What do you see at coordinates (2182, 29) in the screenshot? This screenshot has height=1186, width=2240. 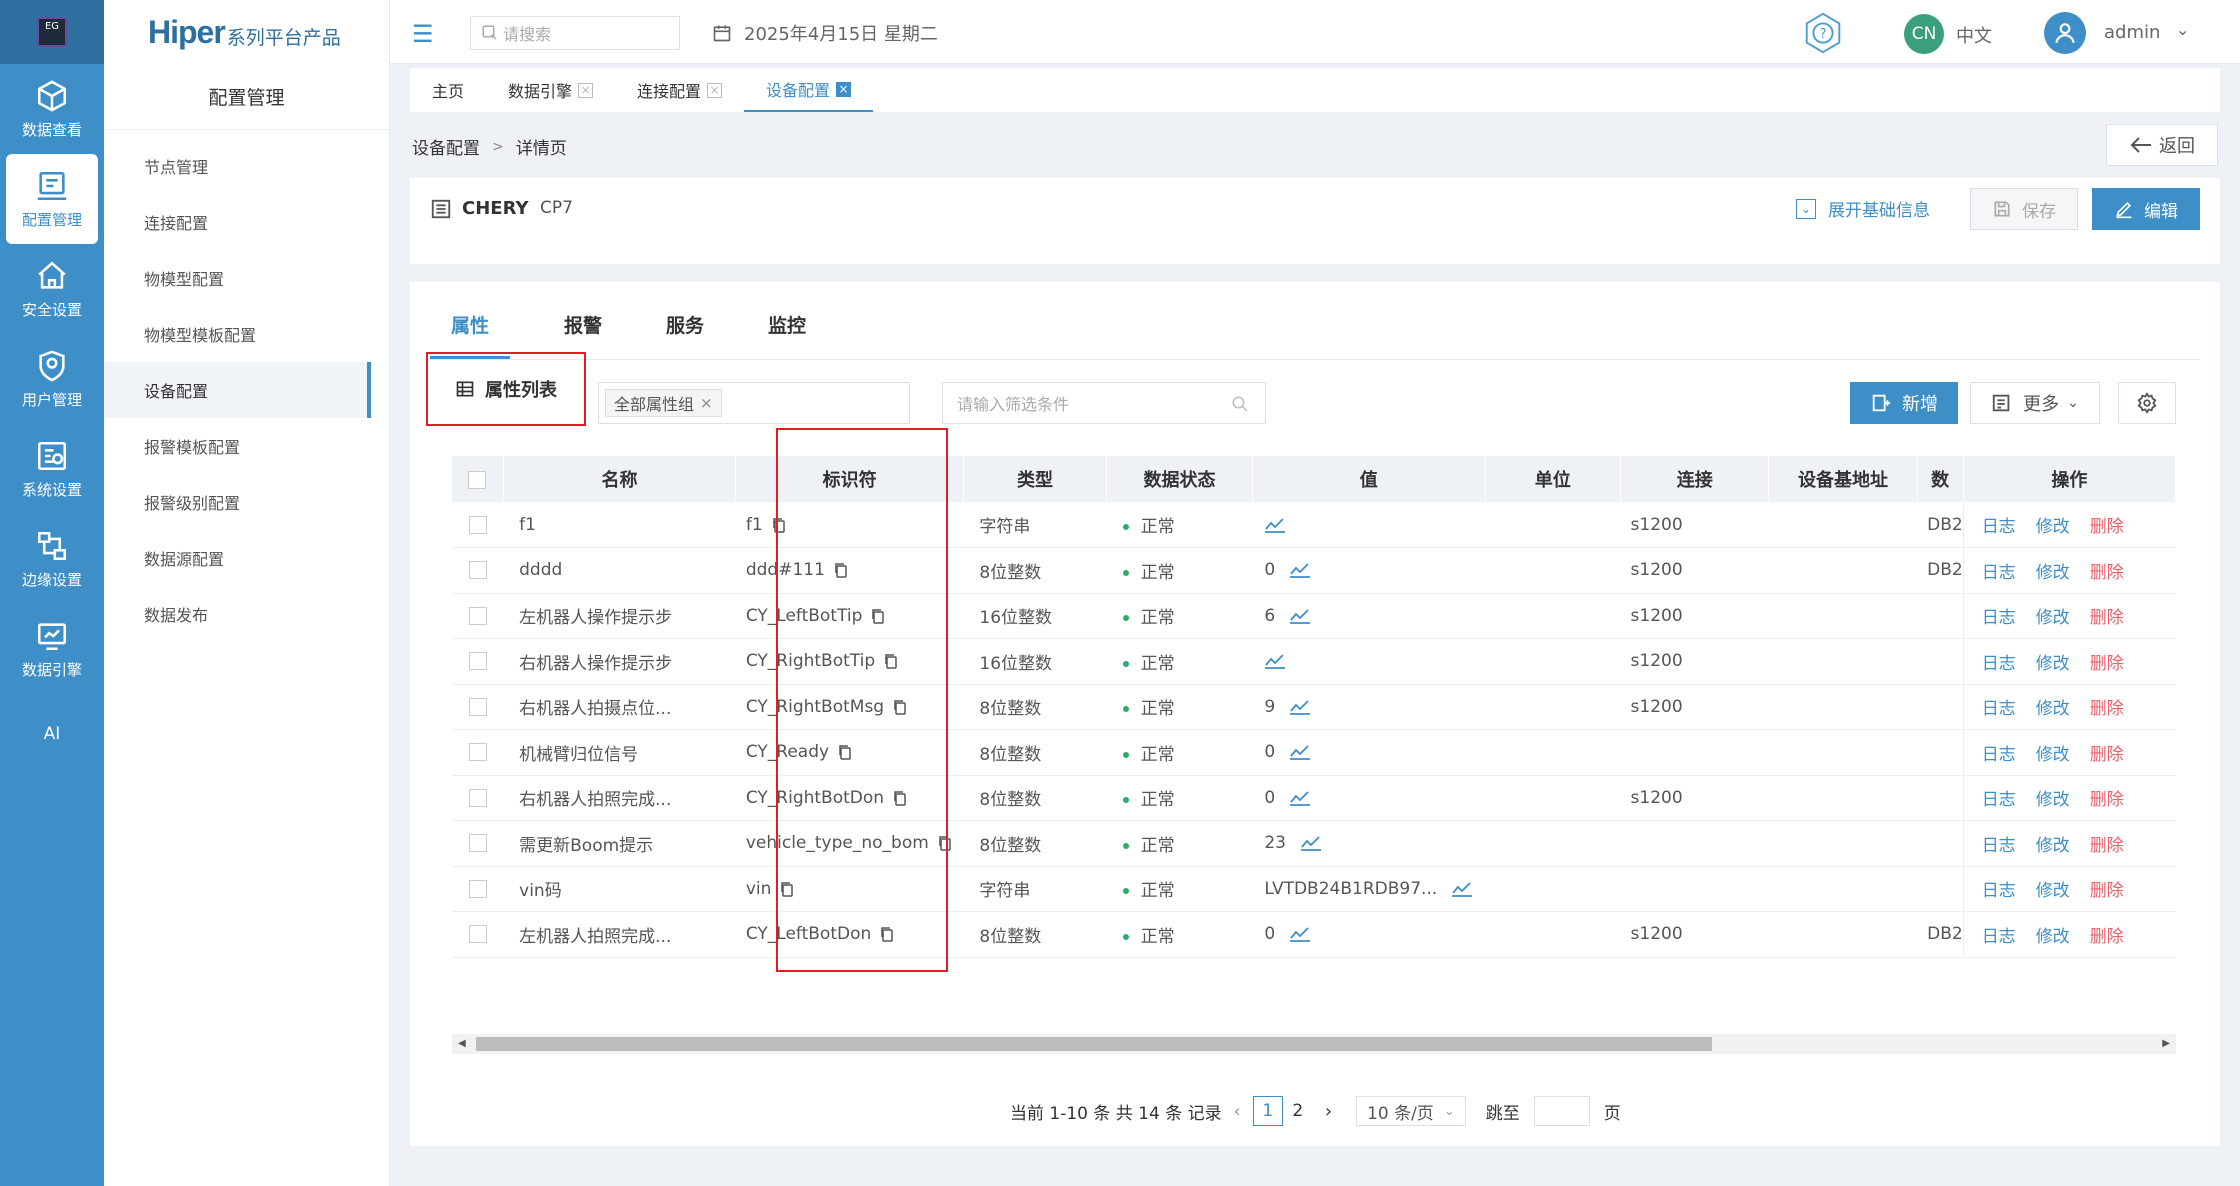 I see `chevron-down-icon: ⌄` at bounding box center [2182, 29].